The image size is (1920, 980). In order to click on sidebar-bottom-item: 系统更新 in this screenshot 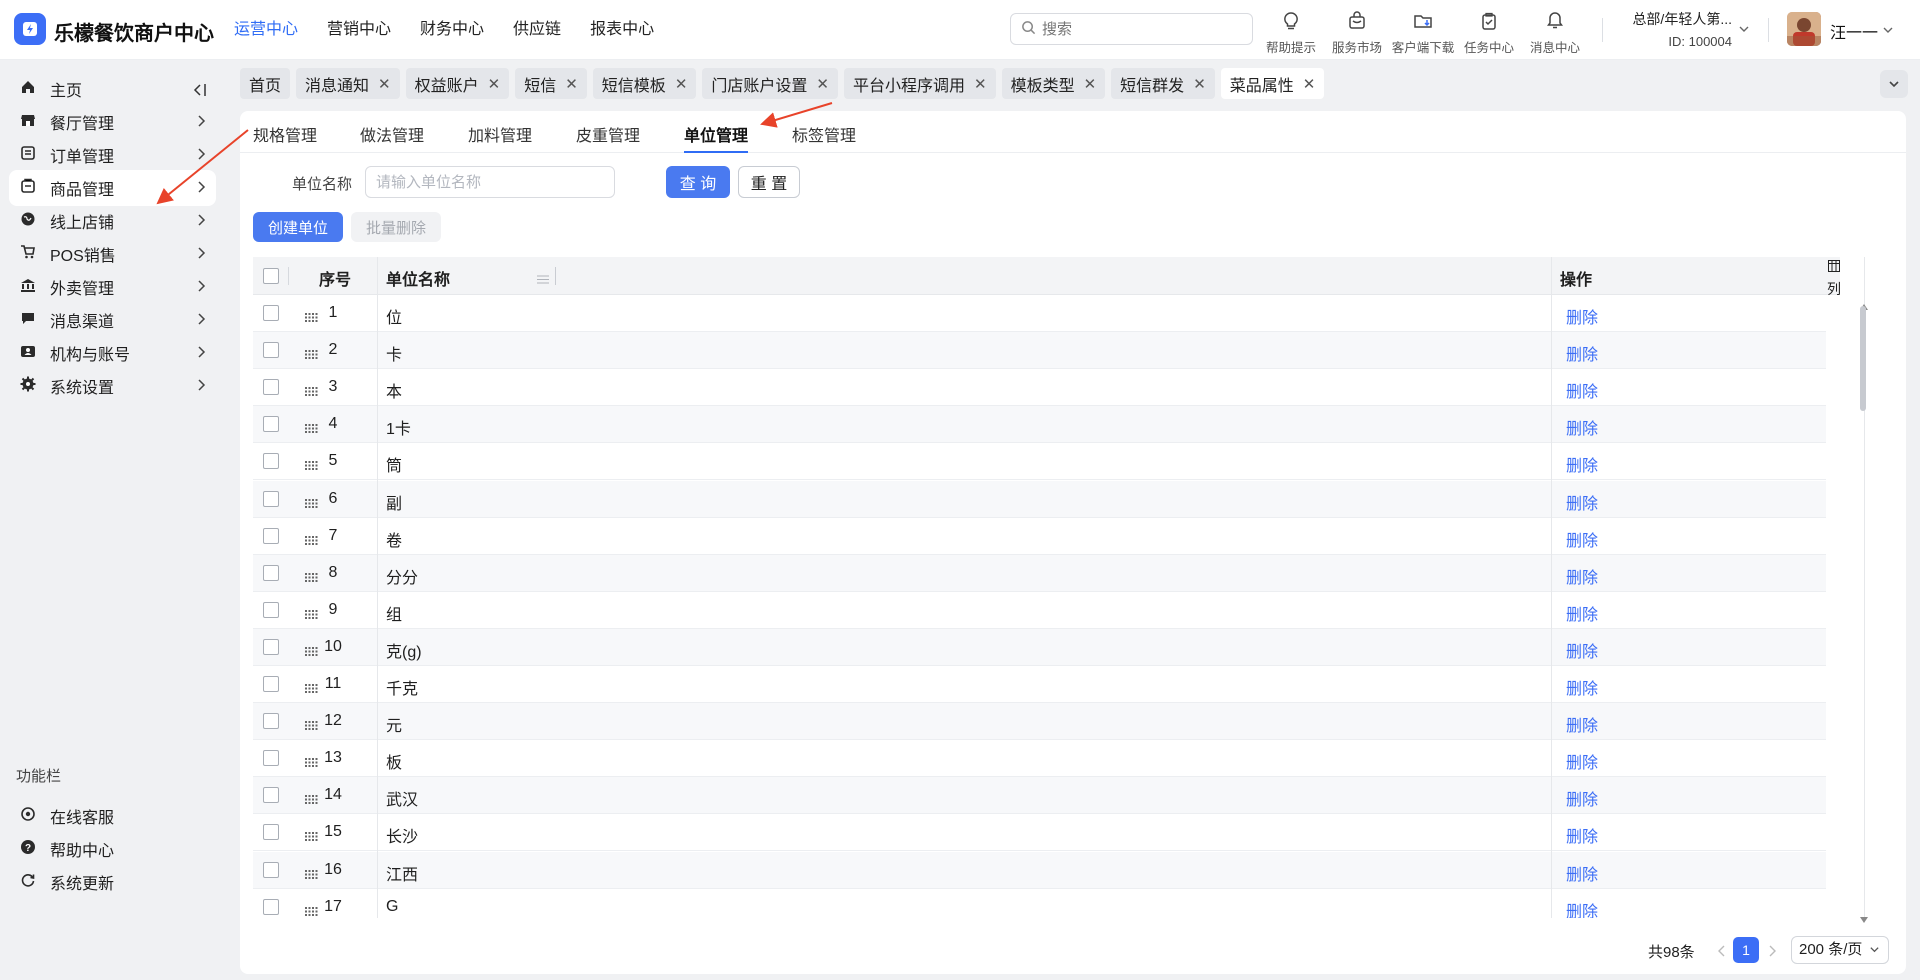, I will do `click(112, 882)`.